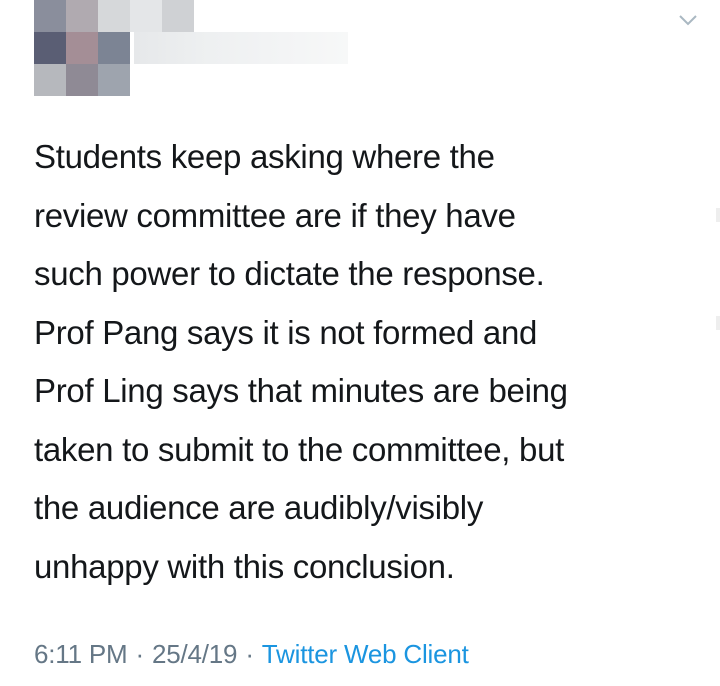  What do you see at coordinates (365, 654) in the screenshot?
I see `tweet-client-link: Twitter Web Client` at bounding box center [365, 654].